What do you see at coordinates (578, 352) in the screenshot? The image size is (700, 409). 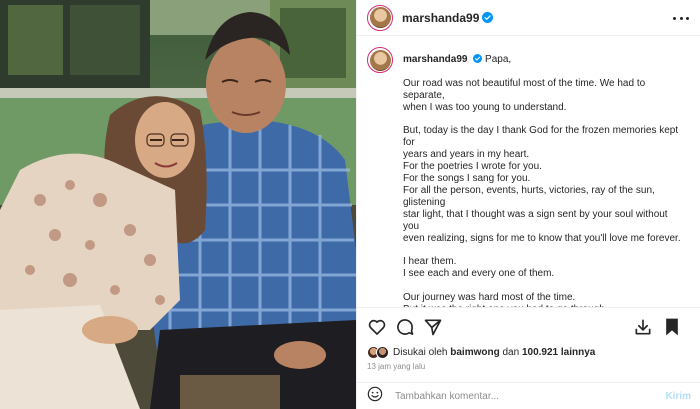 I see `likes-suffix: lainnya` at bounding box center [578, 352].